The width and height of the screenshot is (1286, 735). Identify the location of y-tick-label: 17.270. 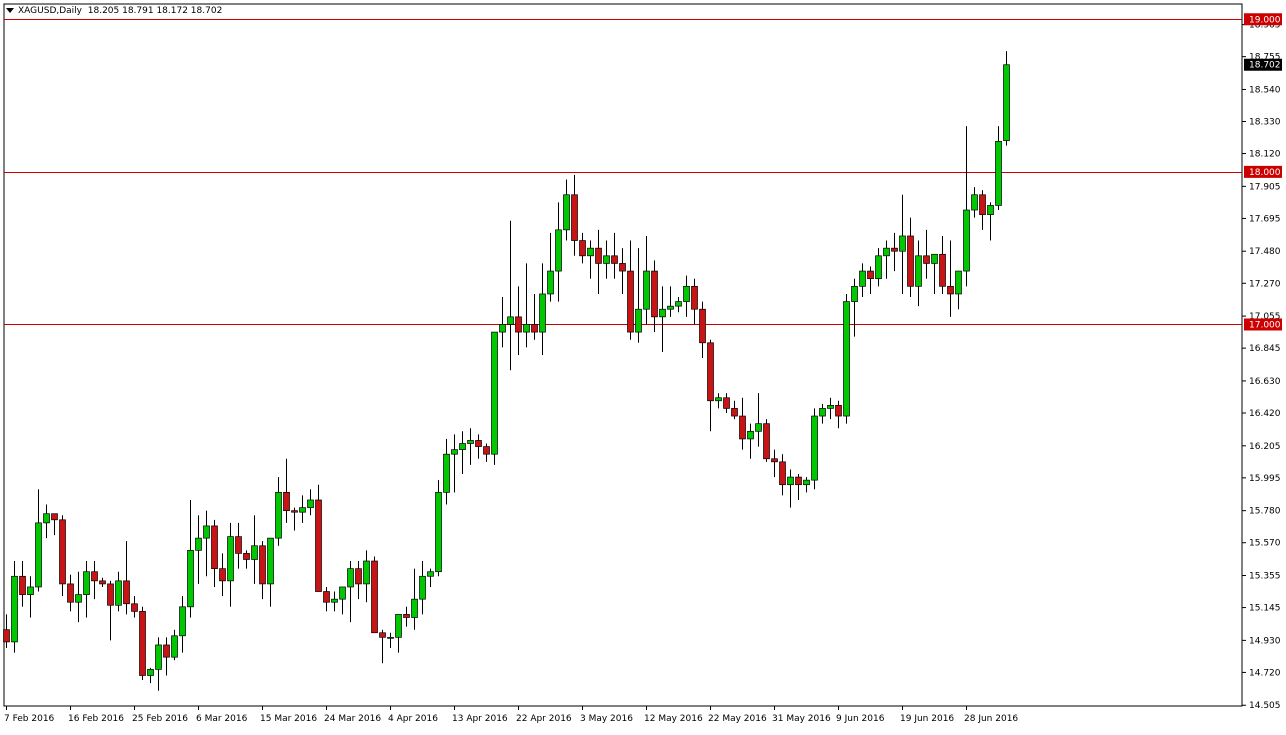
(1265, 284).